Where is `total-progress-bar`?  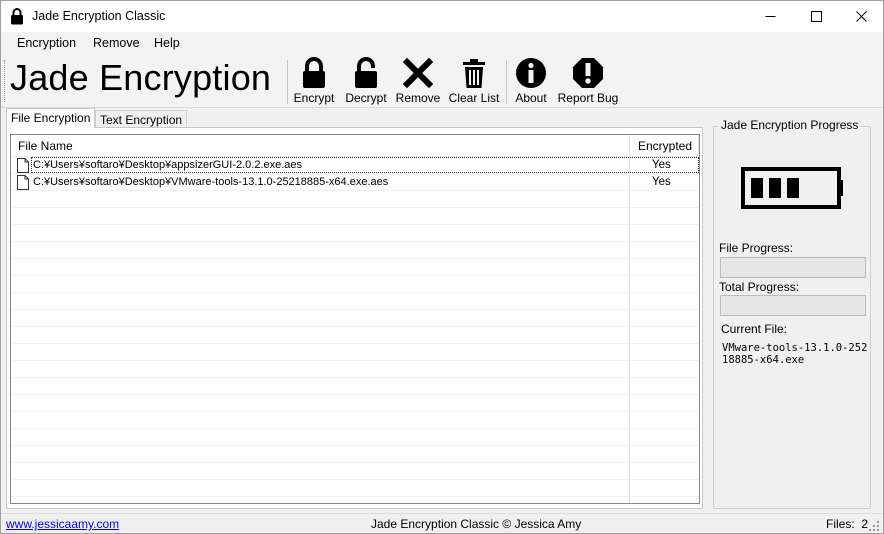
total-progress-bar is located at coordinates (793, 305).